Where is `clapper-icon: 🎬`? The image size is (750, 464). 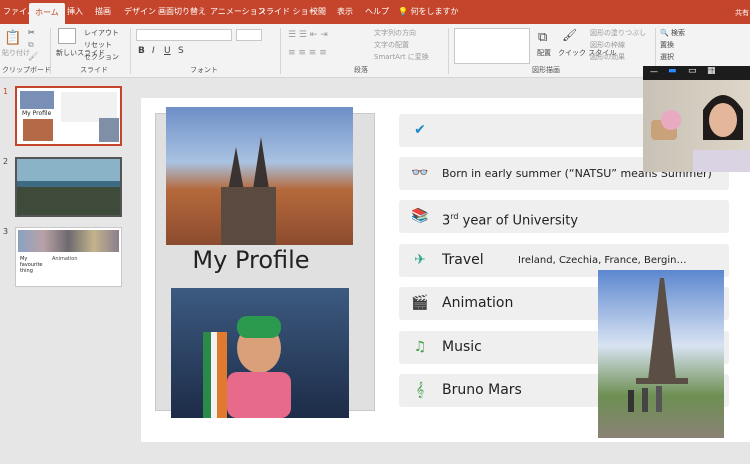
clapper-icon: 🎬 is located at coordinates (420, 303).